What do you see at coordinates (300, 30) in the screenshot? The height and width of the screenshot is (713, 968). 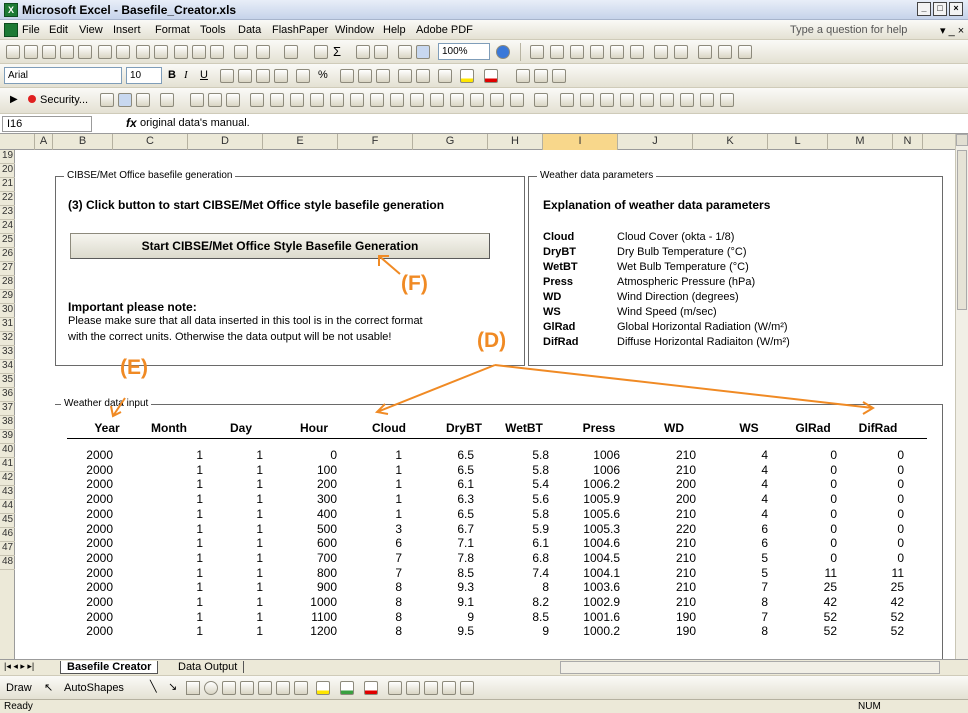 I see `menu-flashpaper: FlashPaper` at bounding box center [300, 30].